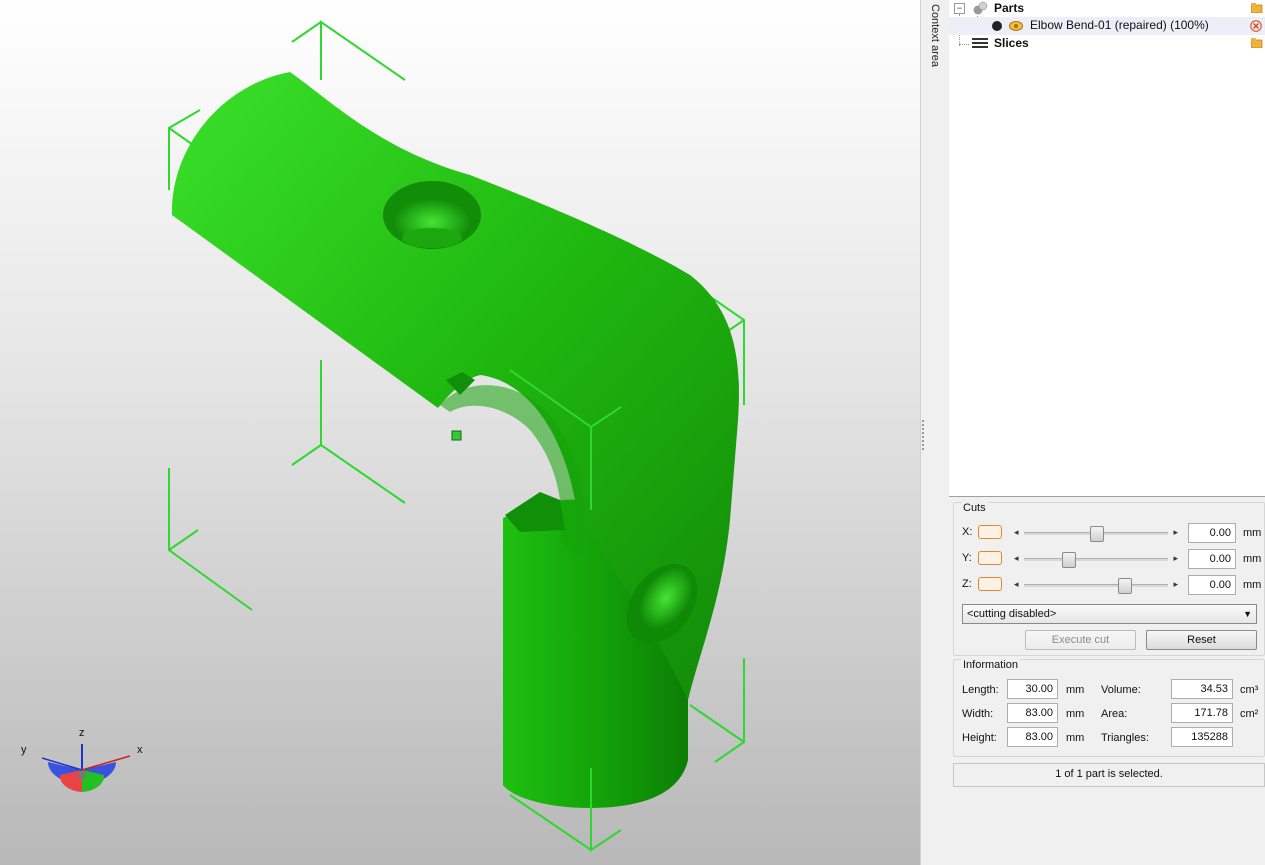 This screenshot has height=865, width=1265. I want to click on cut-row-z: Z: ◂ ▸ 0.00 mm, so click(1109, 585).